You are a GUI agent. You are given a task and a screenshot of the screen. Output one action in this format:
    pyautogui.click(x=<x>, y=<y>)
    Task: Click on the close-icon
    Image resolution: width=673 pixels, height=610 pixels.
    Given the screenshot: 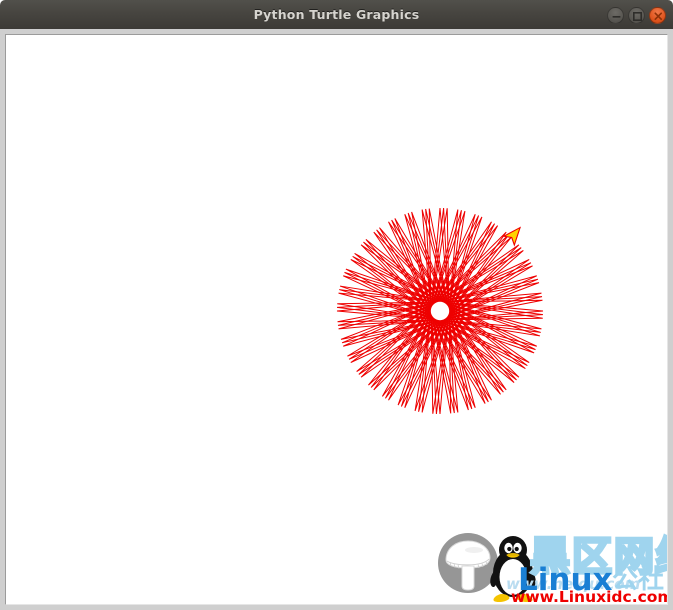 What is the action you would take?
    pyautogui.click(x=658, y=15)
    